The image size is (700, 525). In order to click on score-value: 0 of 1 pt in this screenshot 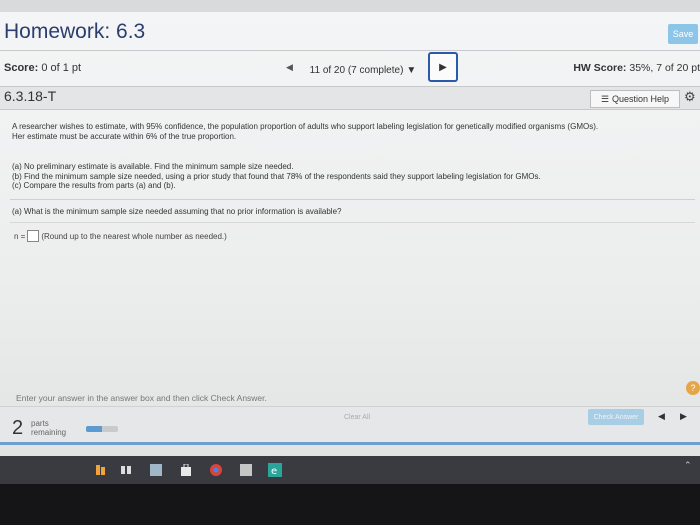, I will do `click(61, 68)`.